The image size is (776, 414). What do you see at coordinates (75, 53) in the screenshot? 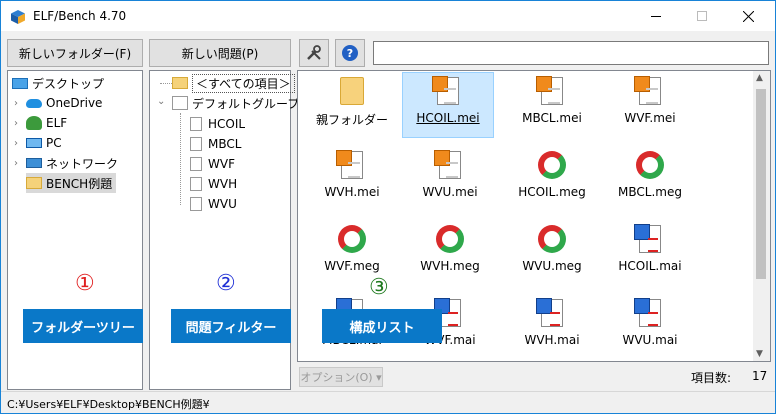
I see `new-folder-button: 新しいフォルダー(F)` at bounding box center [75, 53].